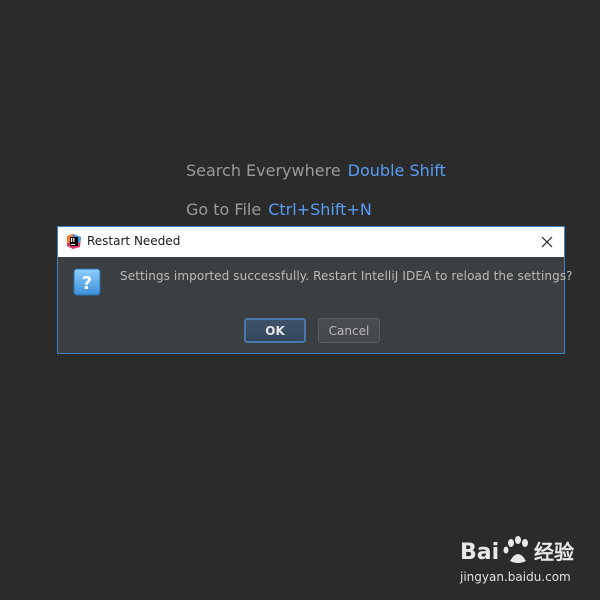 This screenshot has width=600, height=600. I want to click on go-to-file-shortcut: Ctrl+Shift+N, so click(320, 209).